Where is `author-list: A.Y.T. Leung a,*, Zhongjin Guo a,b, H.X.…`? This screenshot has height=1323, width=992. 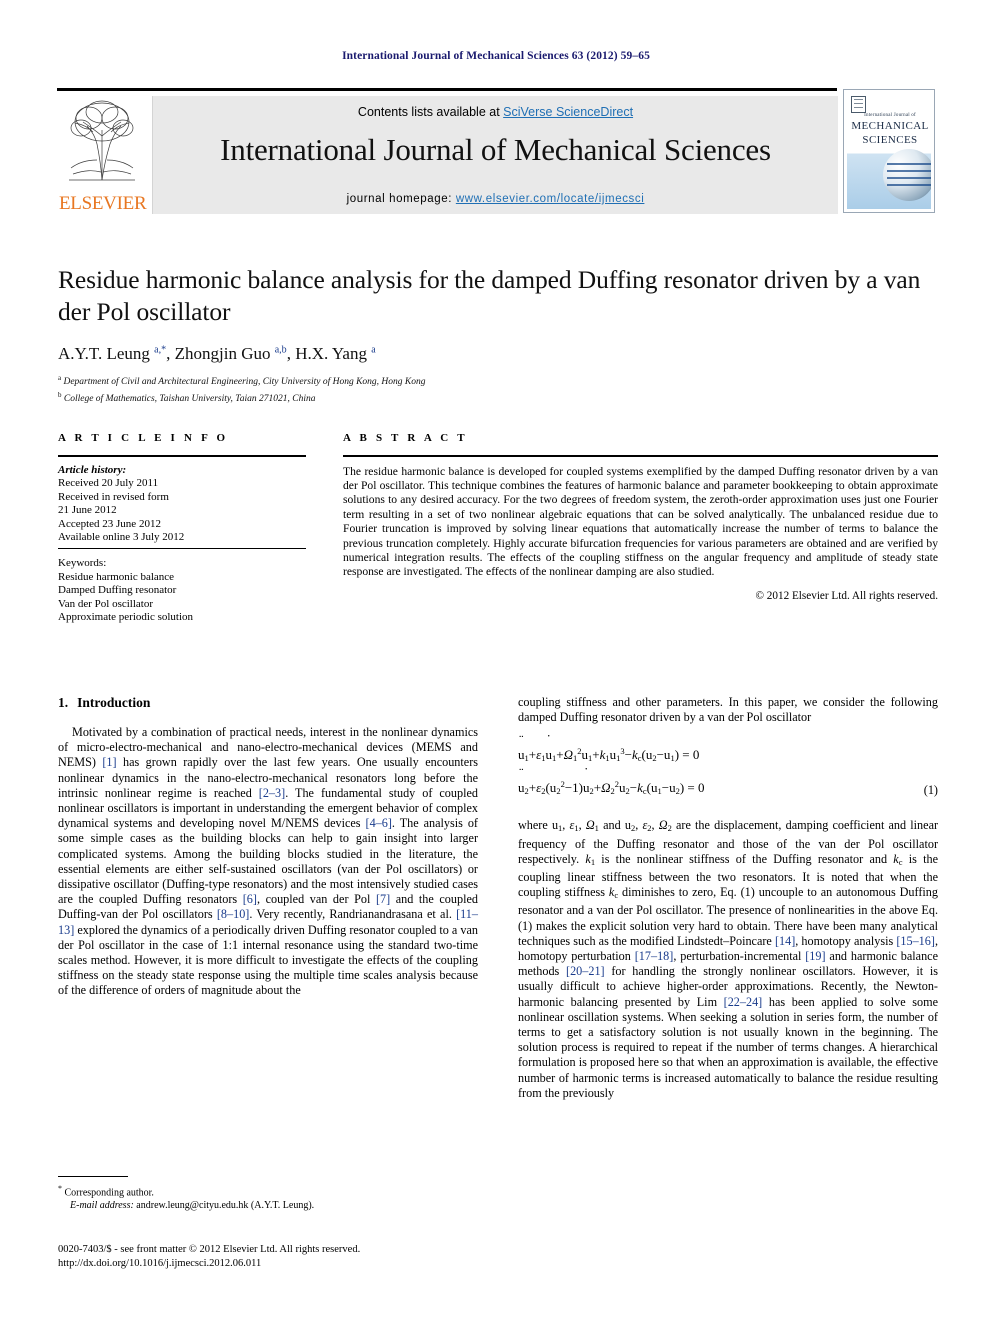 author-list: A.Y.T. Leung a,*, Zhongjin Guo a,b, H.X.… is located at coordinates (217, 353).